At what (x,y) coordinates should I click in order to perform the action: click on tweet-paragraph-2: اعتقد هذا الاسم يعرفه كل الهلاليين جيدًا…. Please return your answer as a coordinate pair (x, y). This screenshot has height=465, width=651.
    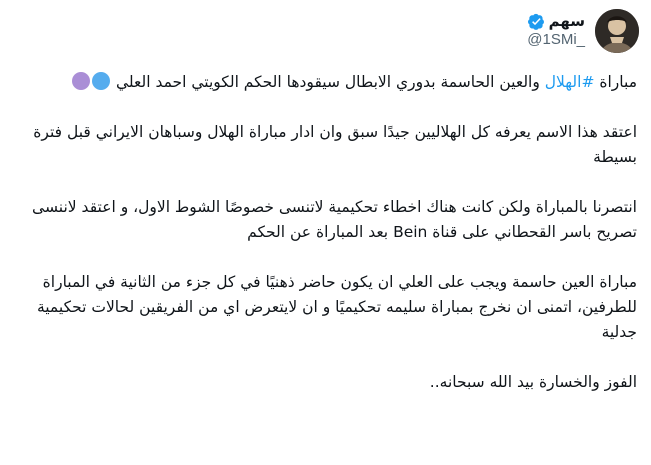
    Looking at the image, I should click on (335, 144).